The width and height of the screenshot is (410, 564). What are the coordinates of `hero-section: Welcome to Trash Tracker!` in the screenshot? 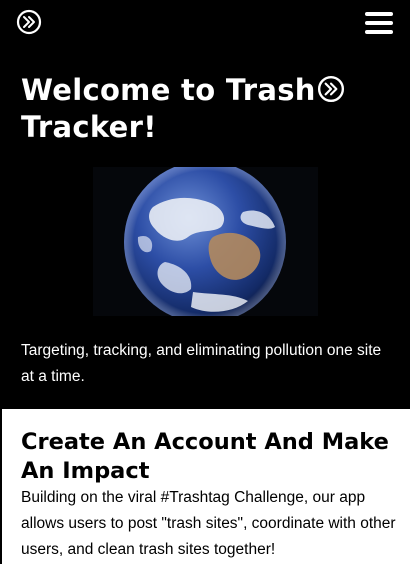 It's located at (211, 109).